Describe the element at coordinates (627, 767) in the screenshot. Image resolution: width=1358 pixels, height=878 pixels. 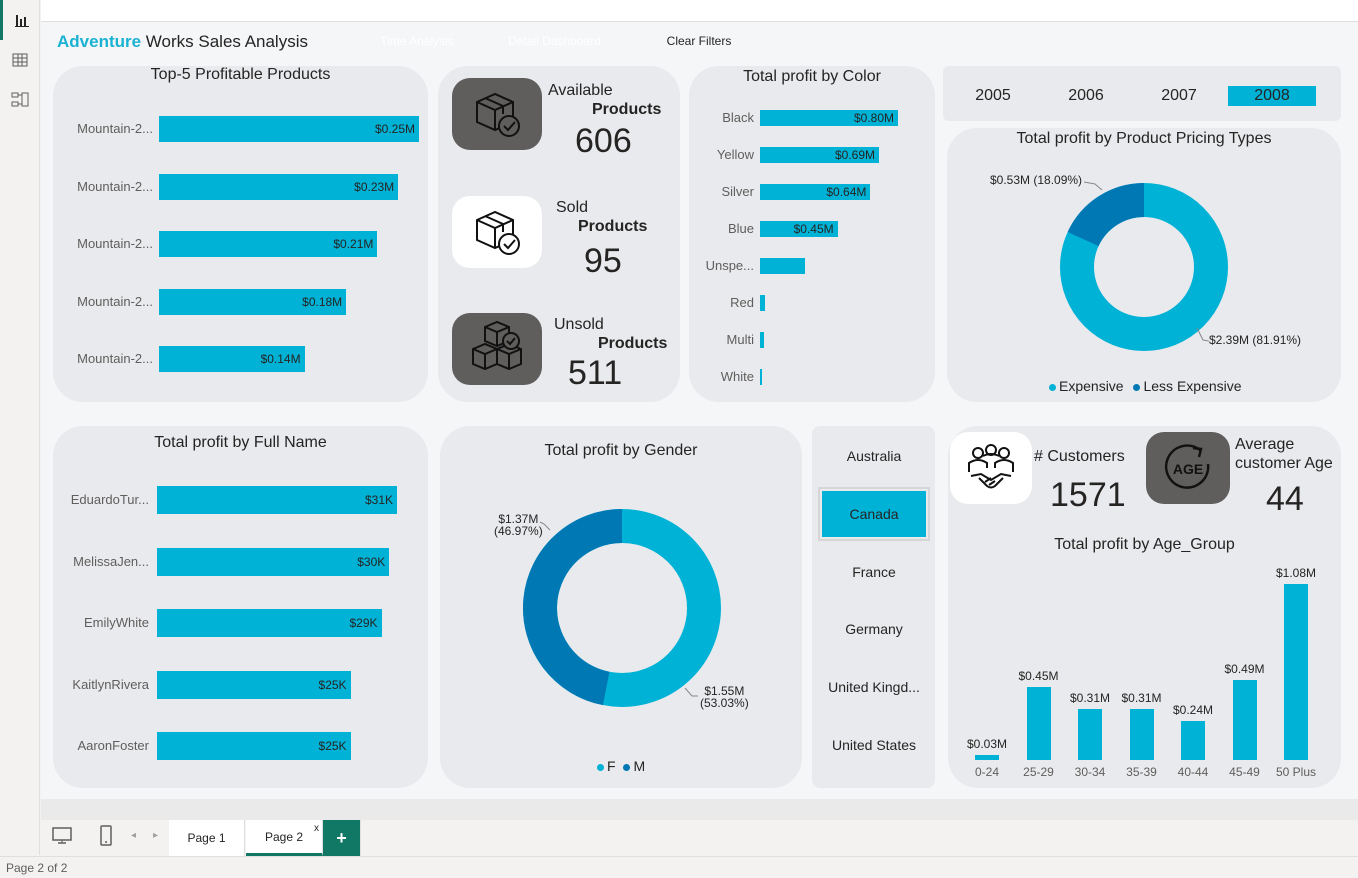
I see `legend-dot-m` at that location.